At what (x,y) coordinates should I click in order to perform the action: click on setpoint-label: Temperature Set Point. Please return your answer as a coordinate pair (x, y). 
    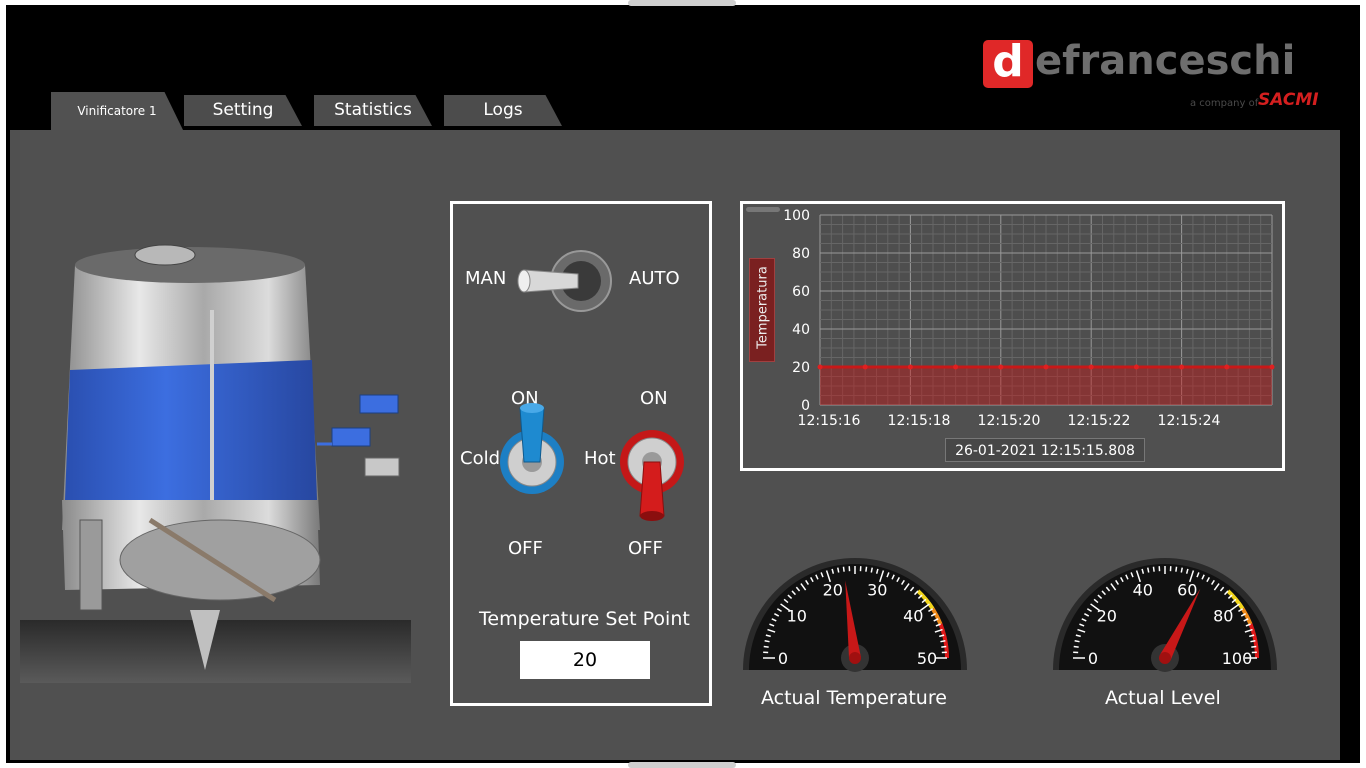
    Looking at the image, I should click on (584, 619).